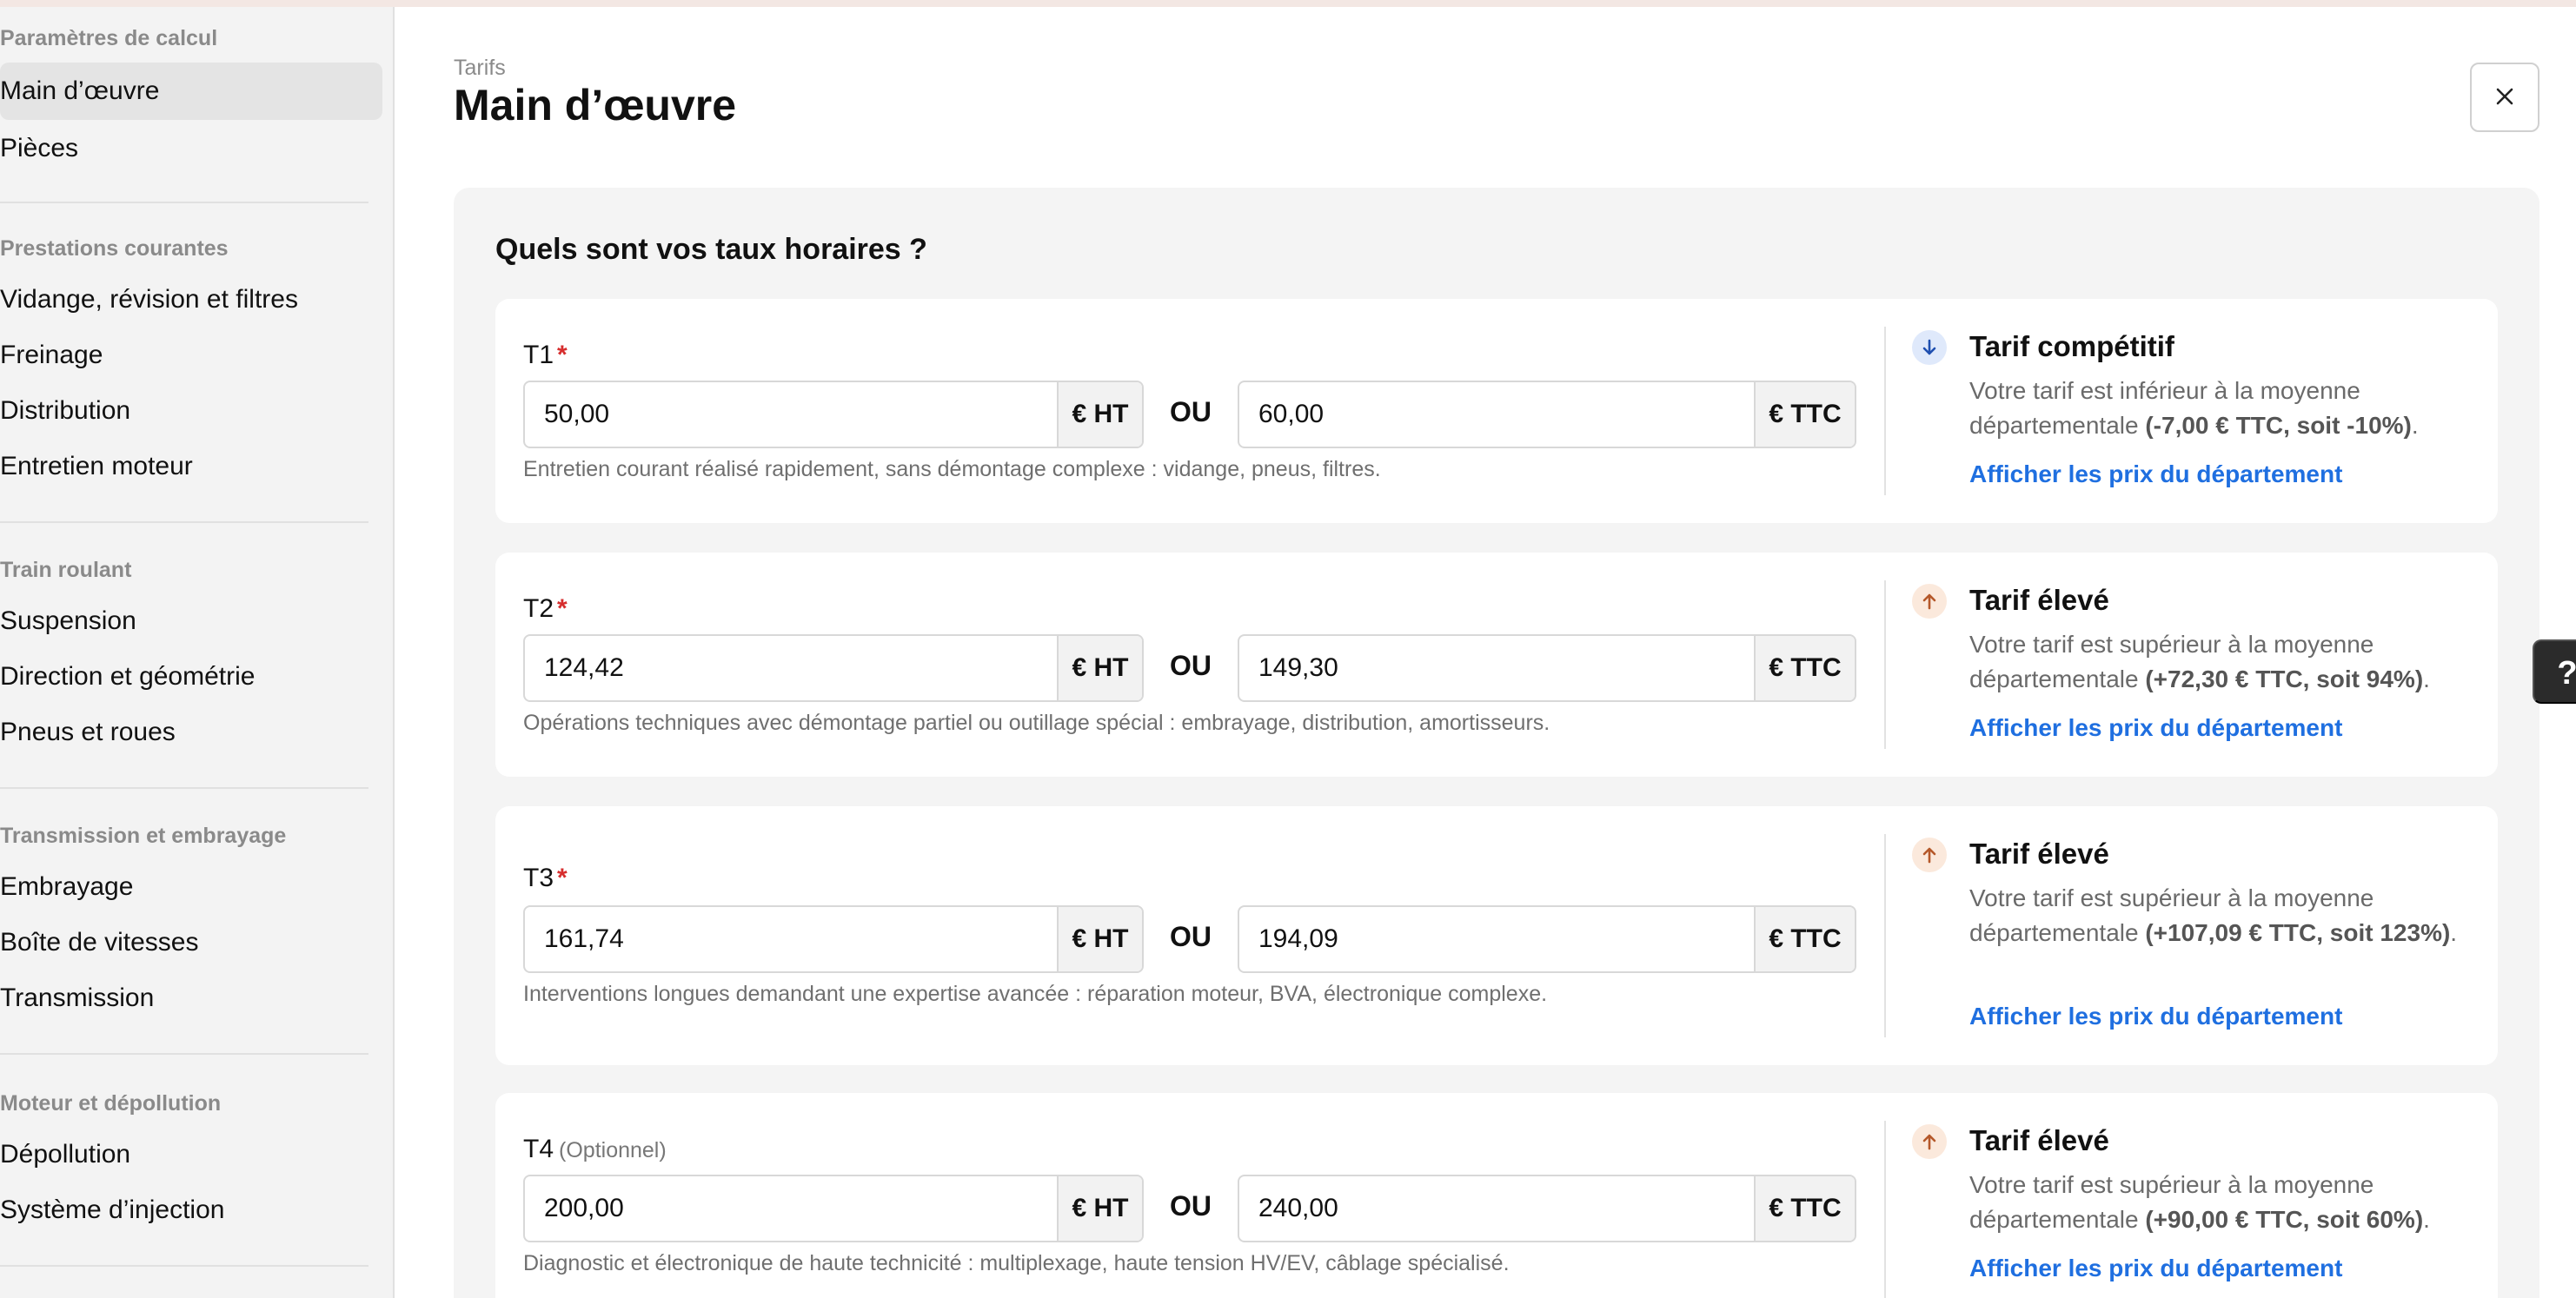 The image size is (2576, 1298). Describe the element at coordinates (2278, 425) in the screenshot. I see `status-desc-delta: (-7,00 € TTC, soit -10%)` at that location.